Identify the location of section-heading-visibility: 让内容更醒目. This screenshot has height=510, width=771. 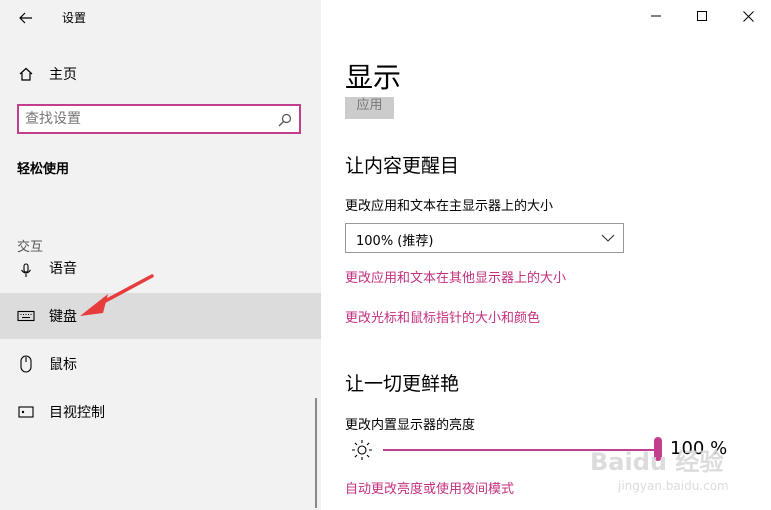
(402, 166).